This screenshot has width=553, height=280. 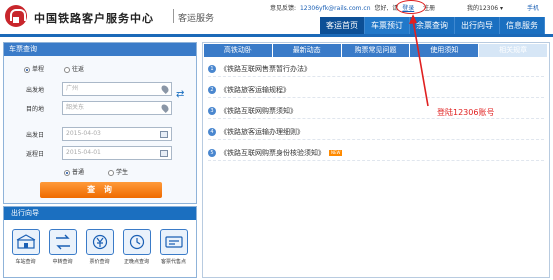 I want to click on feedback-email-link: 12306yfk@rails.com.cn, so click(x=335, y=8).